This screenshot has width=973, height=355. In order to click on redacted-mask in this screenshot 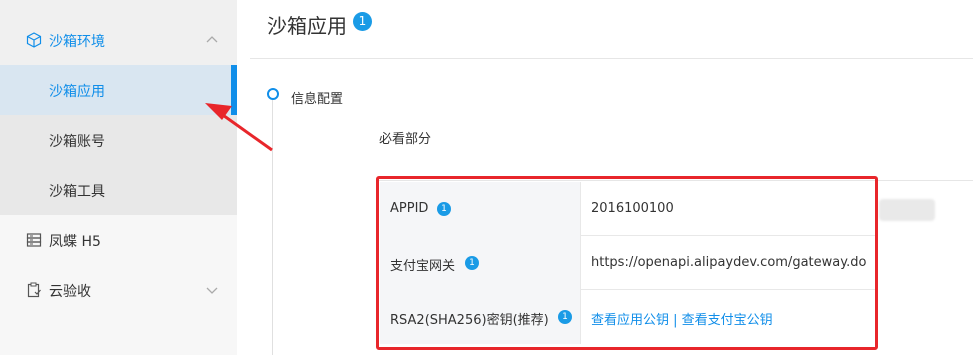, I will do `click(907, 210)`.